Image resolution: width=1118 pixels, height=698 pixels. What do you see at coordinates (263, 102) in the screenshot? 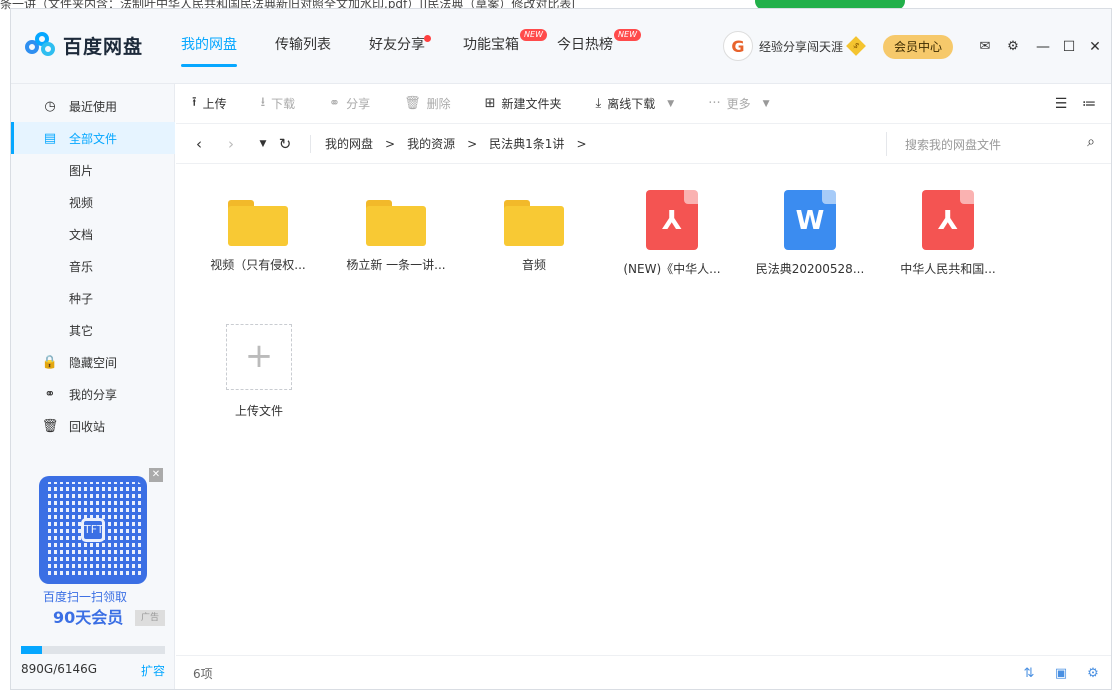
I see `download-icon: ⭳` at bounding box center [263, 102].